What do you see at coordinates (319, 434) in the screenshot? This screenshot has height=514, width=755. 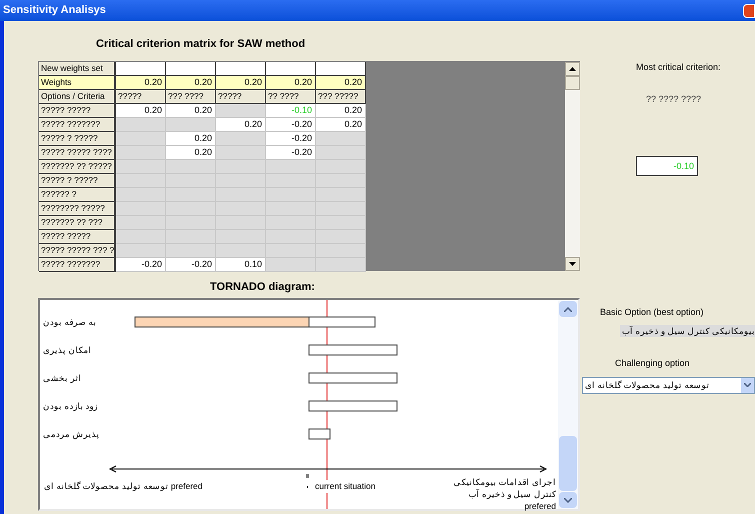 I see `tornado-bar` at bounding box center [319, 434].